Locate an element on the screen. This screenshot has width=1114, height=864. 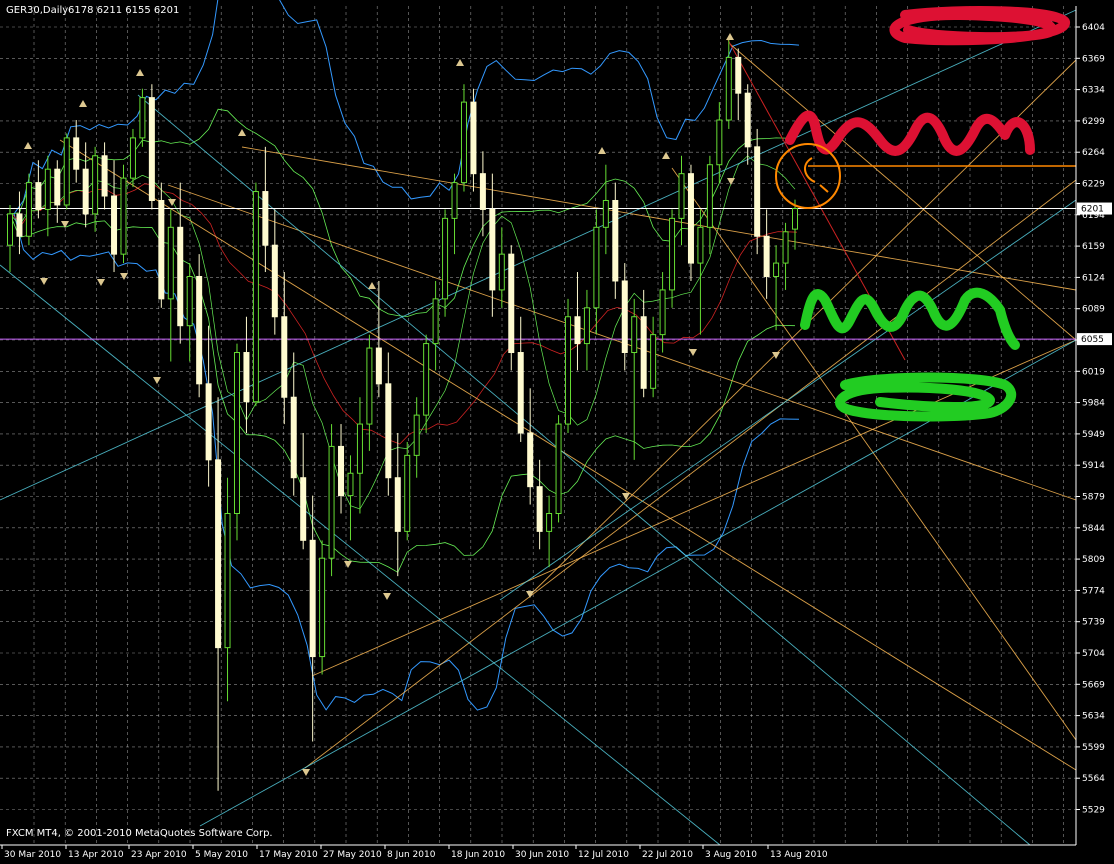
y-tick-label: 6334 is located at coordinates (1093, 91).